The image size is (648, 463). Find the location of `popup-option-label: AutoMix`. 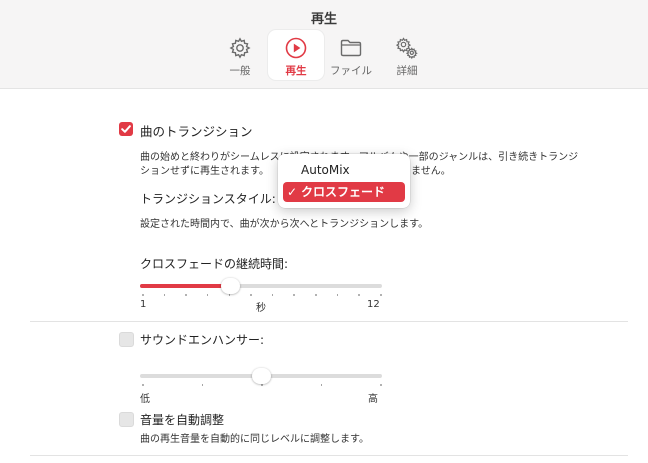

popup-option-label: AutoMix is located at coordinates (325, 170).